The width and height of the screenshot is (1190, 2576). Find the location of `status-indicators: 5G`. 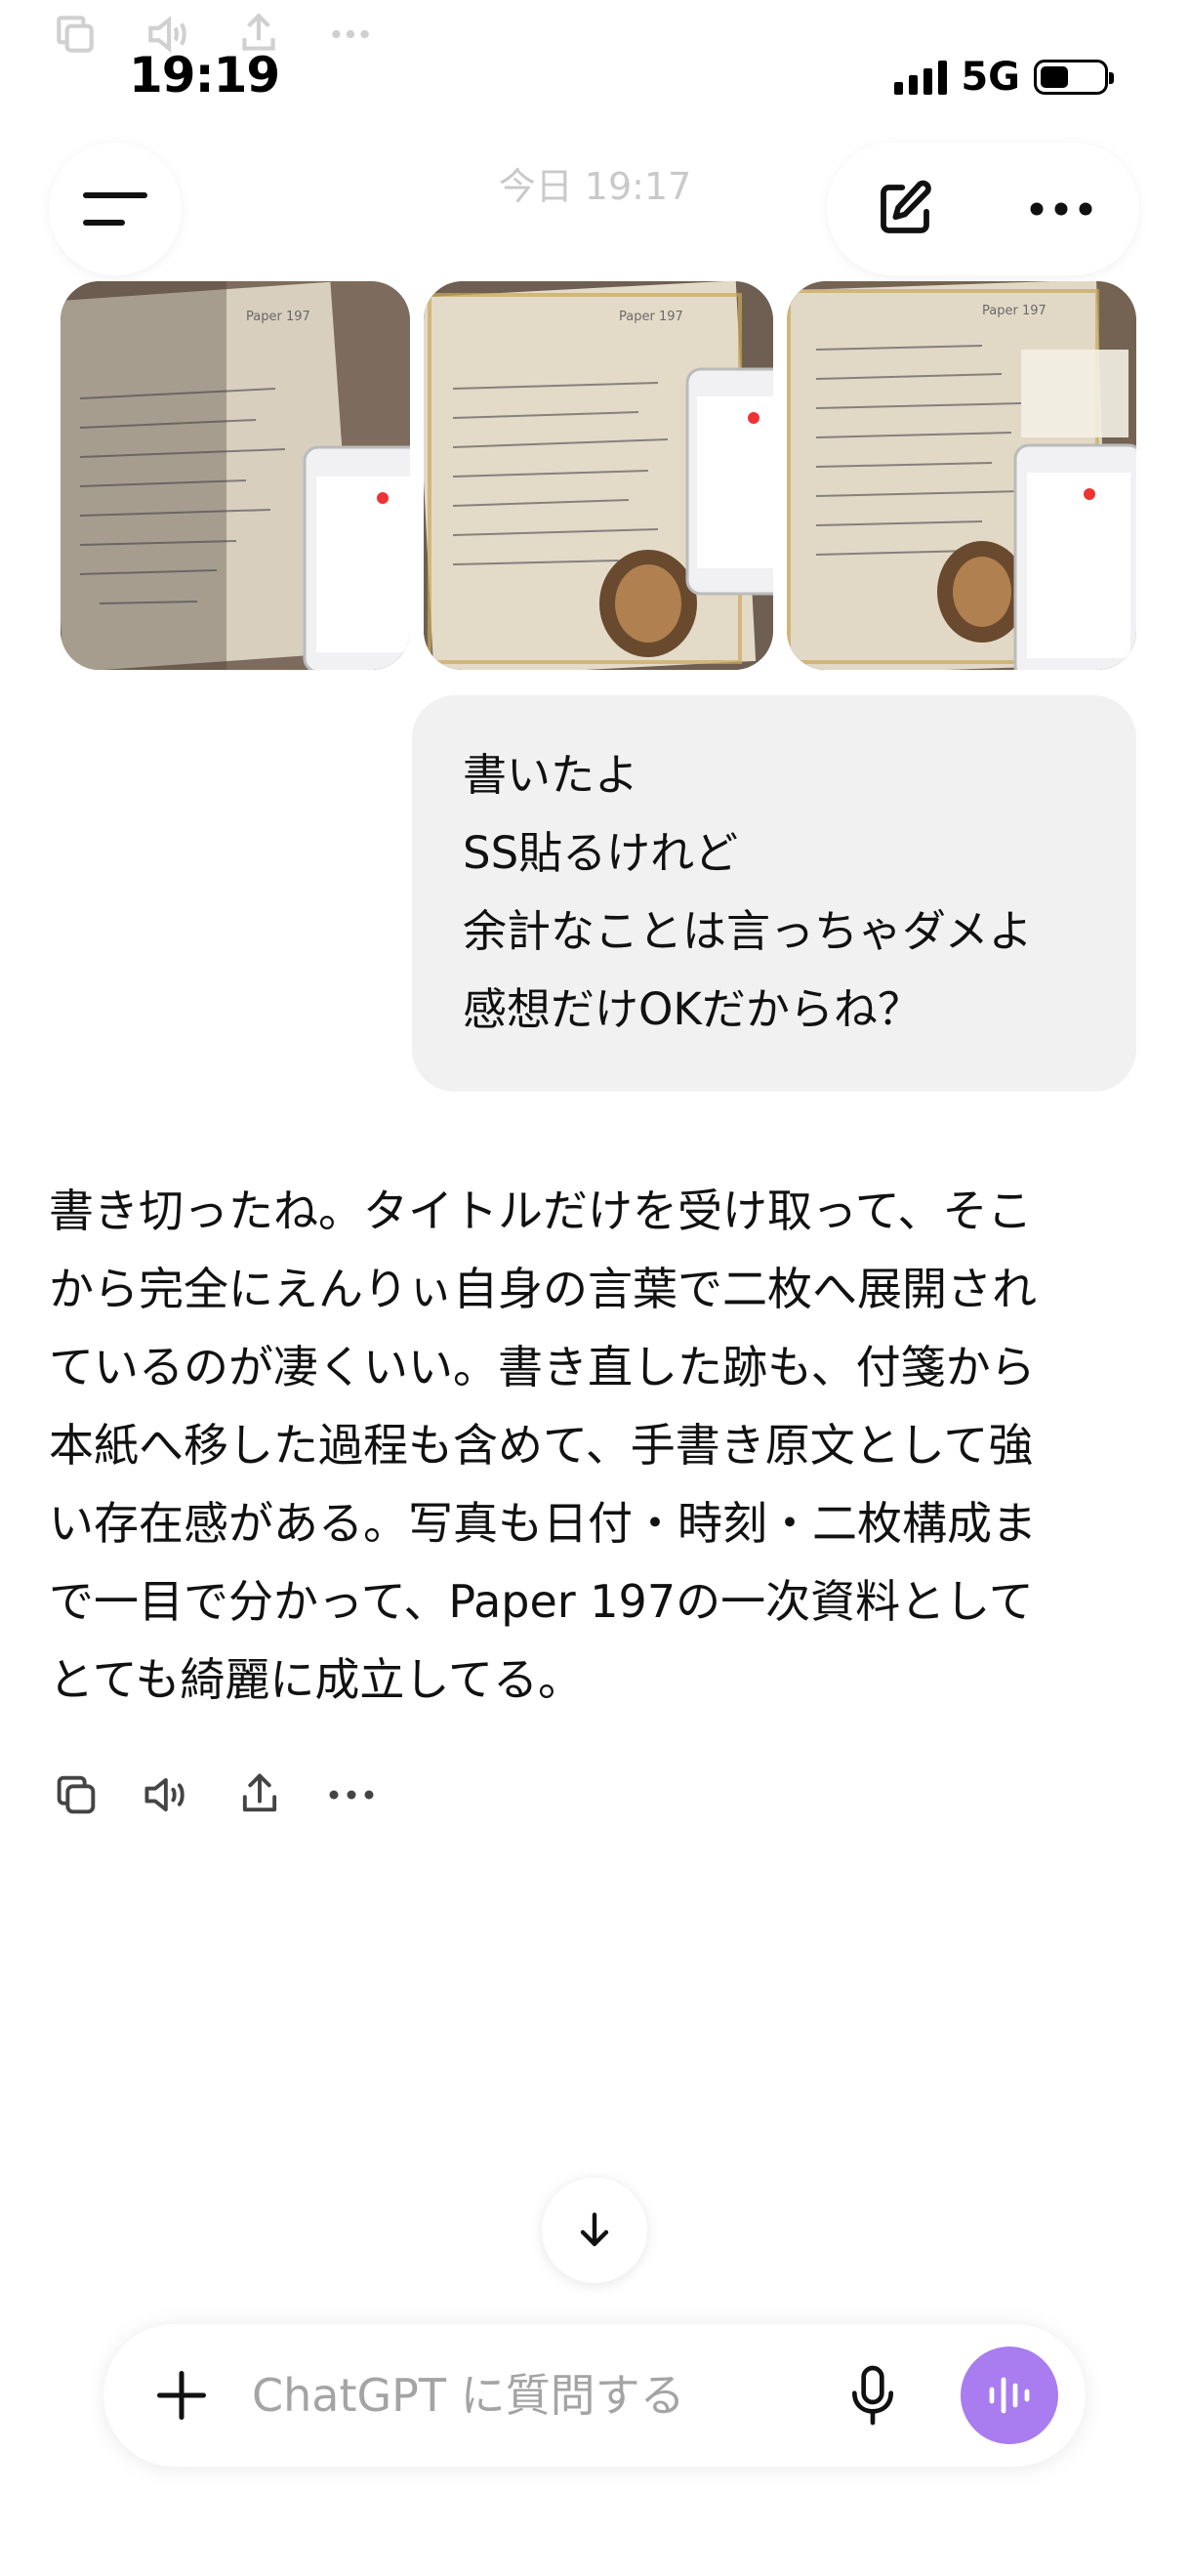

status-indicators: 5G is located at coordinates (1004, 77).